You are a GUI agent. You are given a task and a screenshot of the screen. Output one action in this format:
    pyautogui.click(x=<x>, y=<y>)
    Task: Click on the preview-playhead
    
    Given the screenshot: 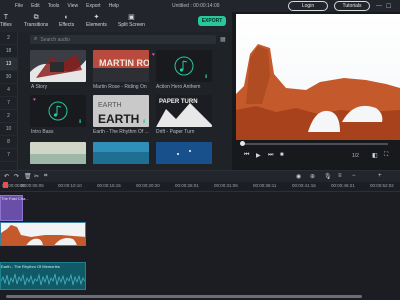 What is the action you would take?
    pyautogui.click(x=242, y=143)
    